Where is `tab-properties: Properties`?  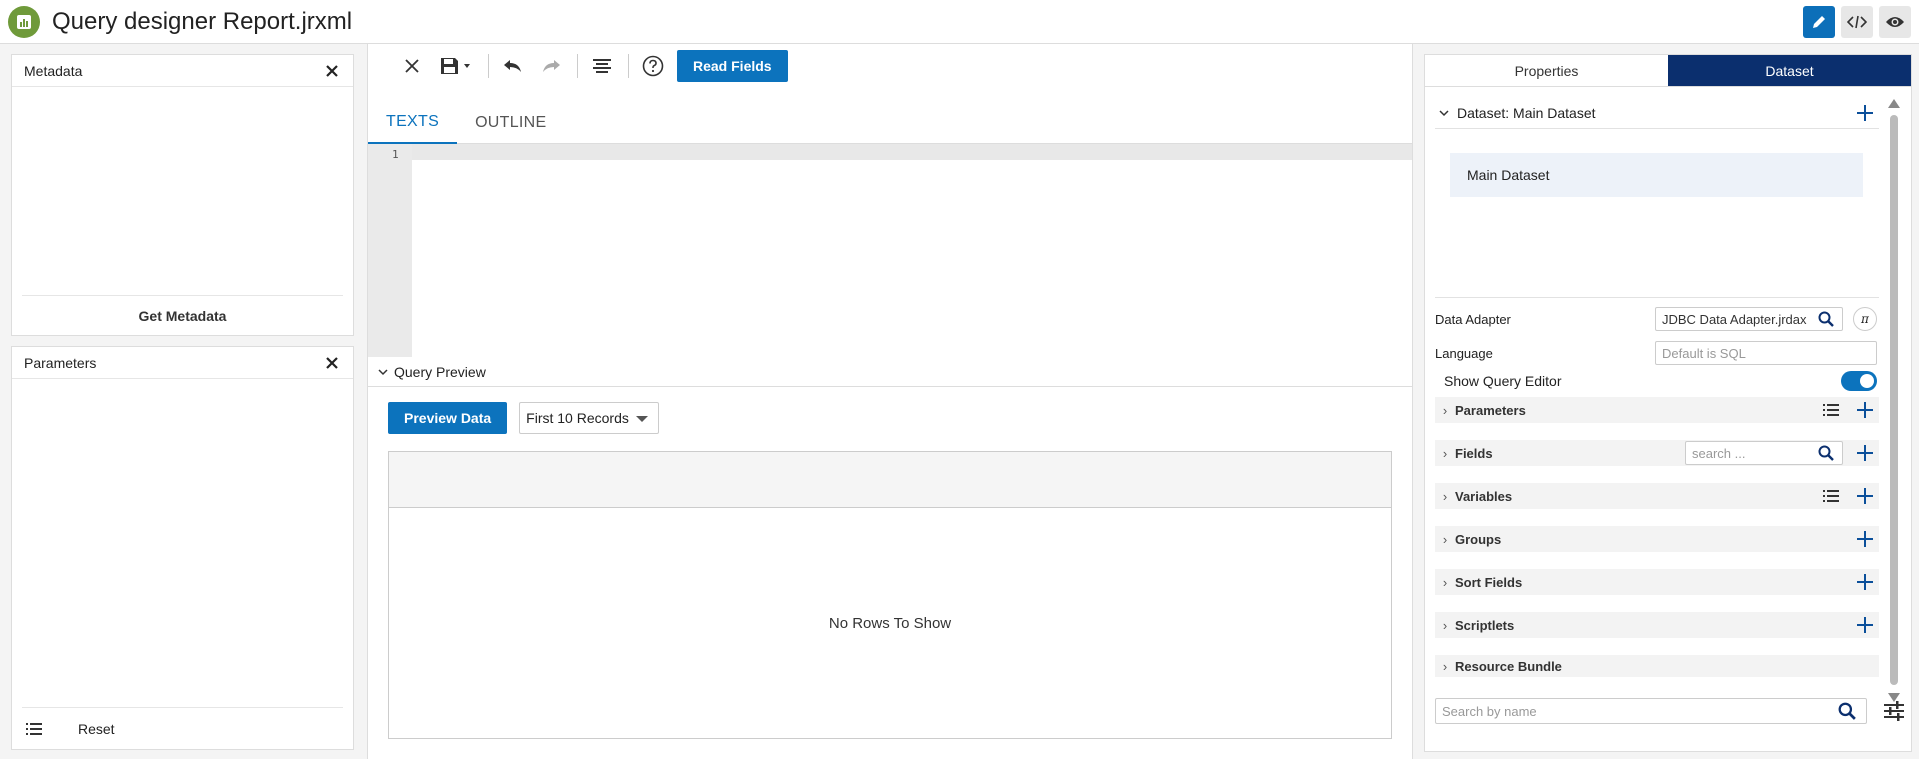 tab-properties: Properties is located at coordinates (1546, 71).